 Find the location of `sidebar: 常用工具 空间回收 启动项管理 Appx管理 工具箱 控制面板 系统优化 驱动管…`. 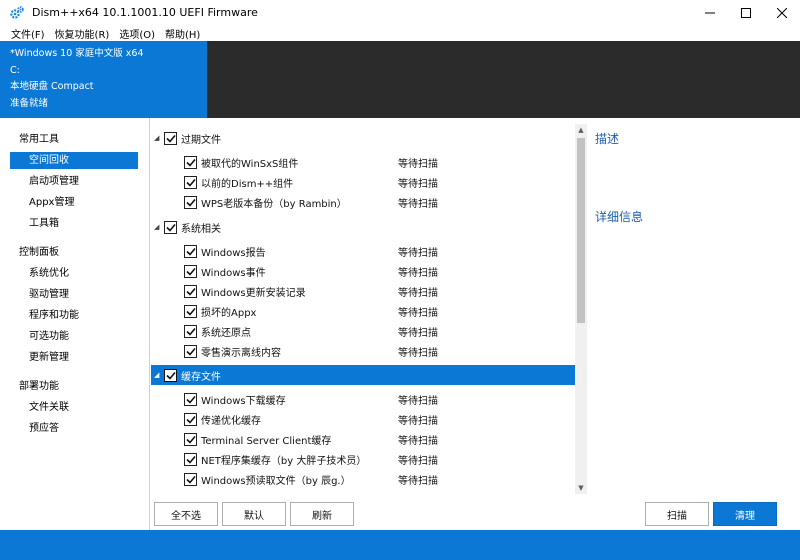

sidebar: 常用工具 空间回收 启动项管理 Appx管理 工具箱 控制面板 系统优化 驱动管… is located at coordinates (75, 324).